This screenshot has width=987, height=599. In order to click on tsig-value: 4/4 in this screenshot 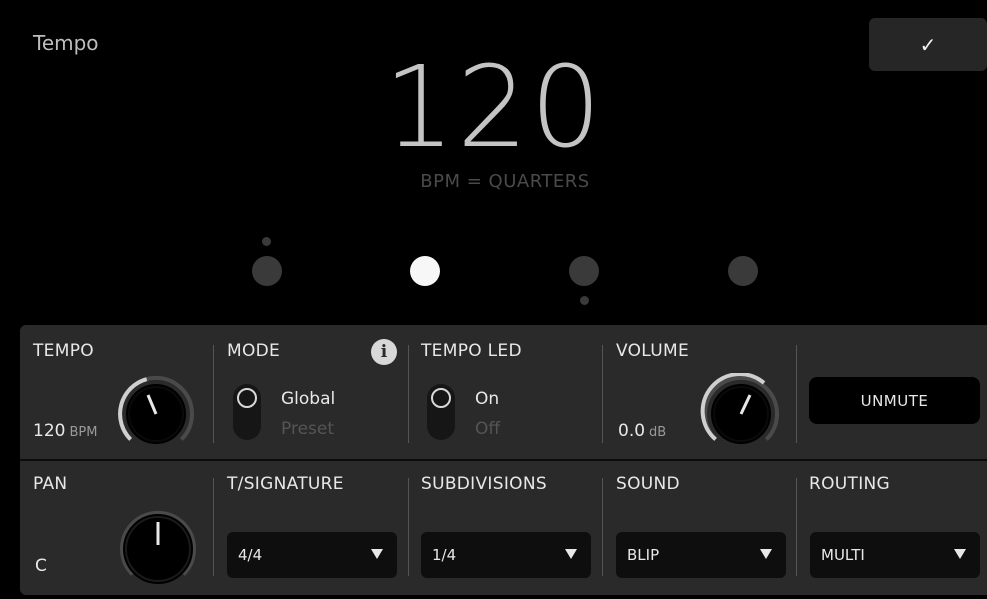, I will do `click(250, 555)`.